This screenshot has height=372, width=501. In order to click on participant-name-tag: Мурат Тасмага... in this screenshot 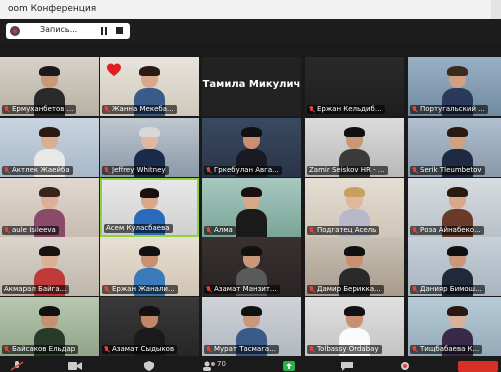, I will do `click(241, 349)`.